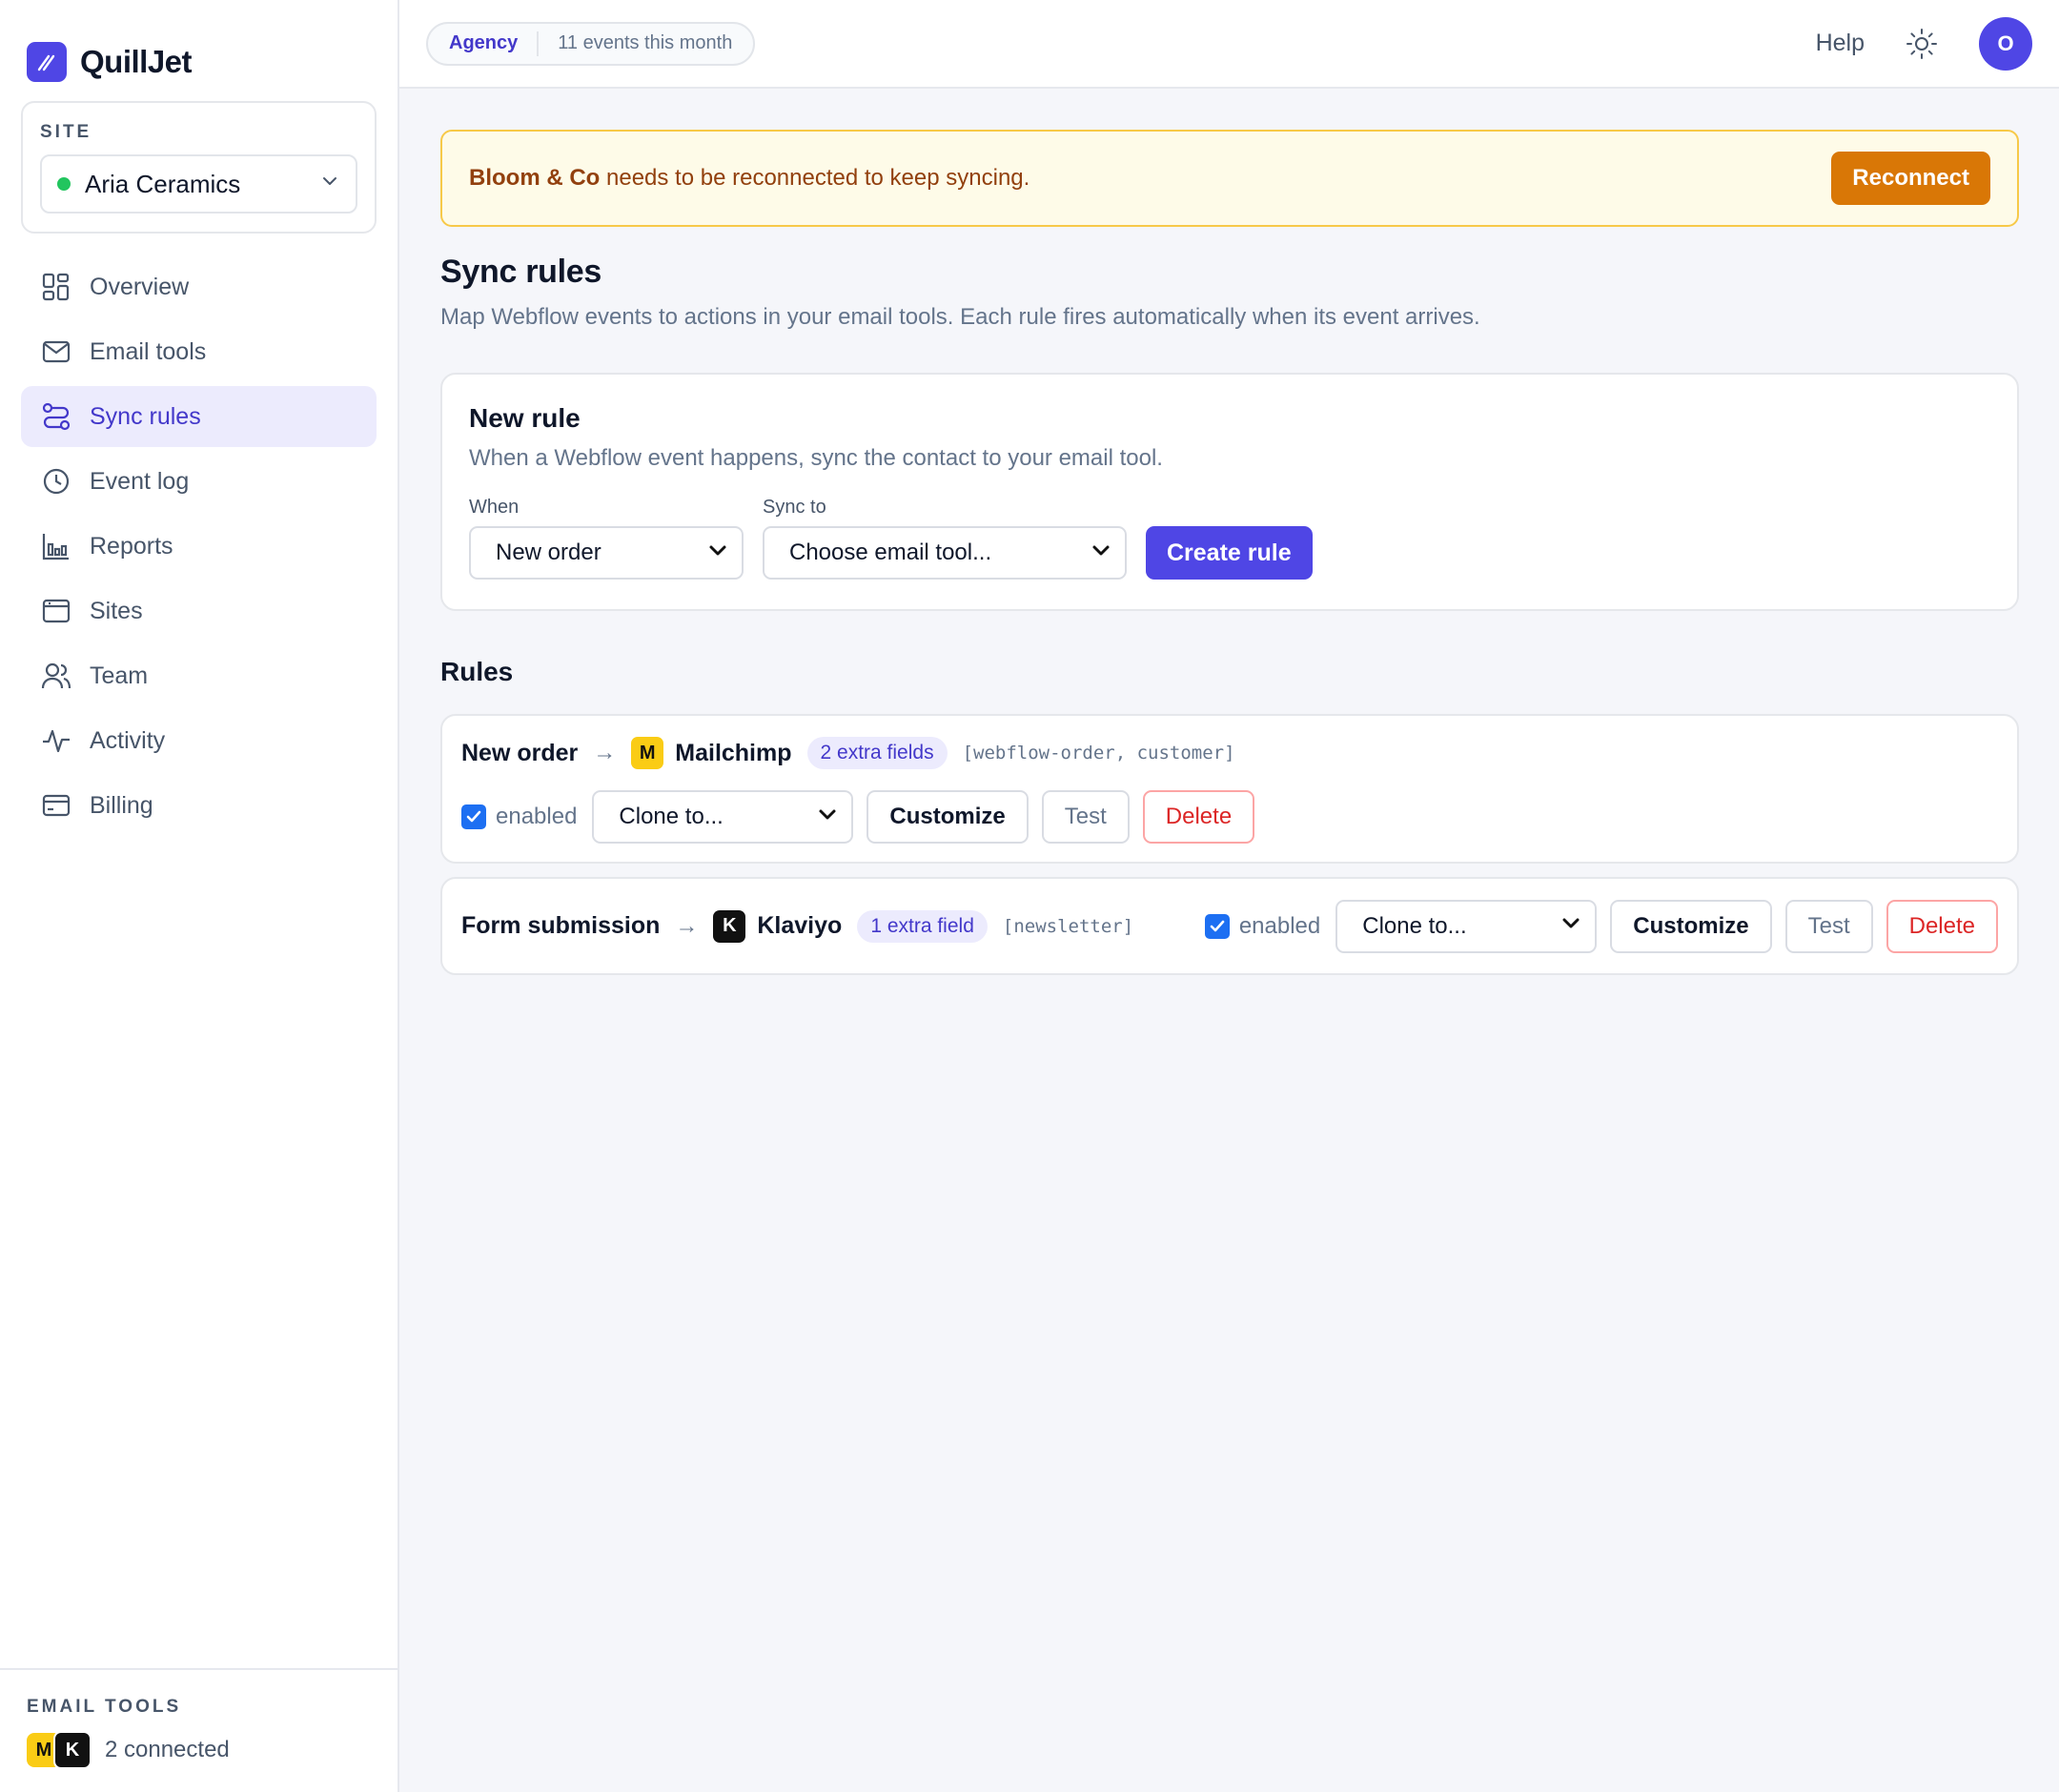 Image resolution: width=2059 pixels, height=1792 pixels. I want to click on site-switcher: SITE Aria Ceramics, so click(199, 167).